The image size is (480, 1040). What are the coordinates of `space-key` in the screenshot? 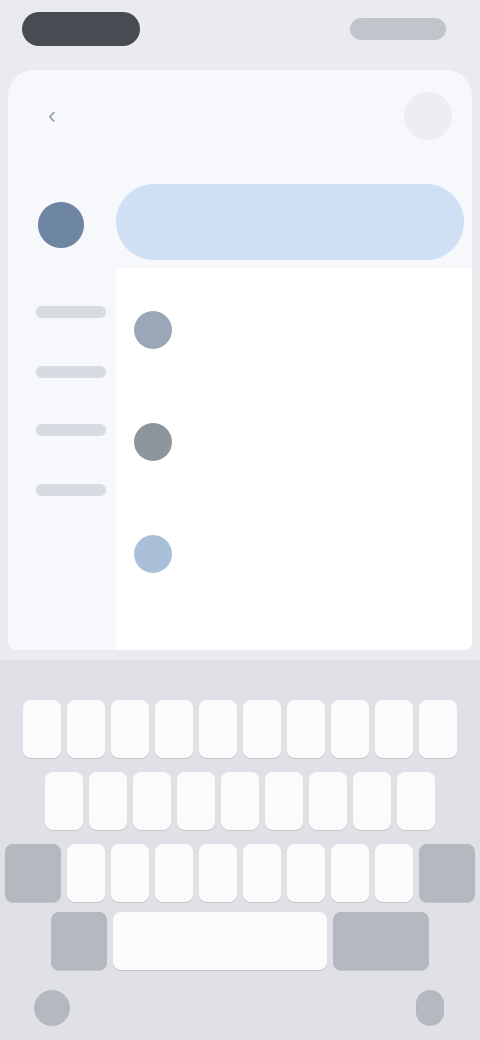 It's located at (220, 941).